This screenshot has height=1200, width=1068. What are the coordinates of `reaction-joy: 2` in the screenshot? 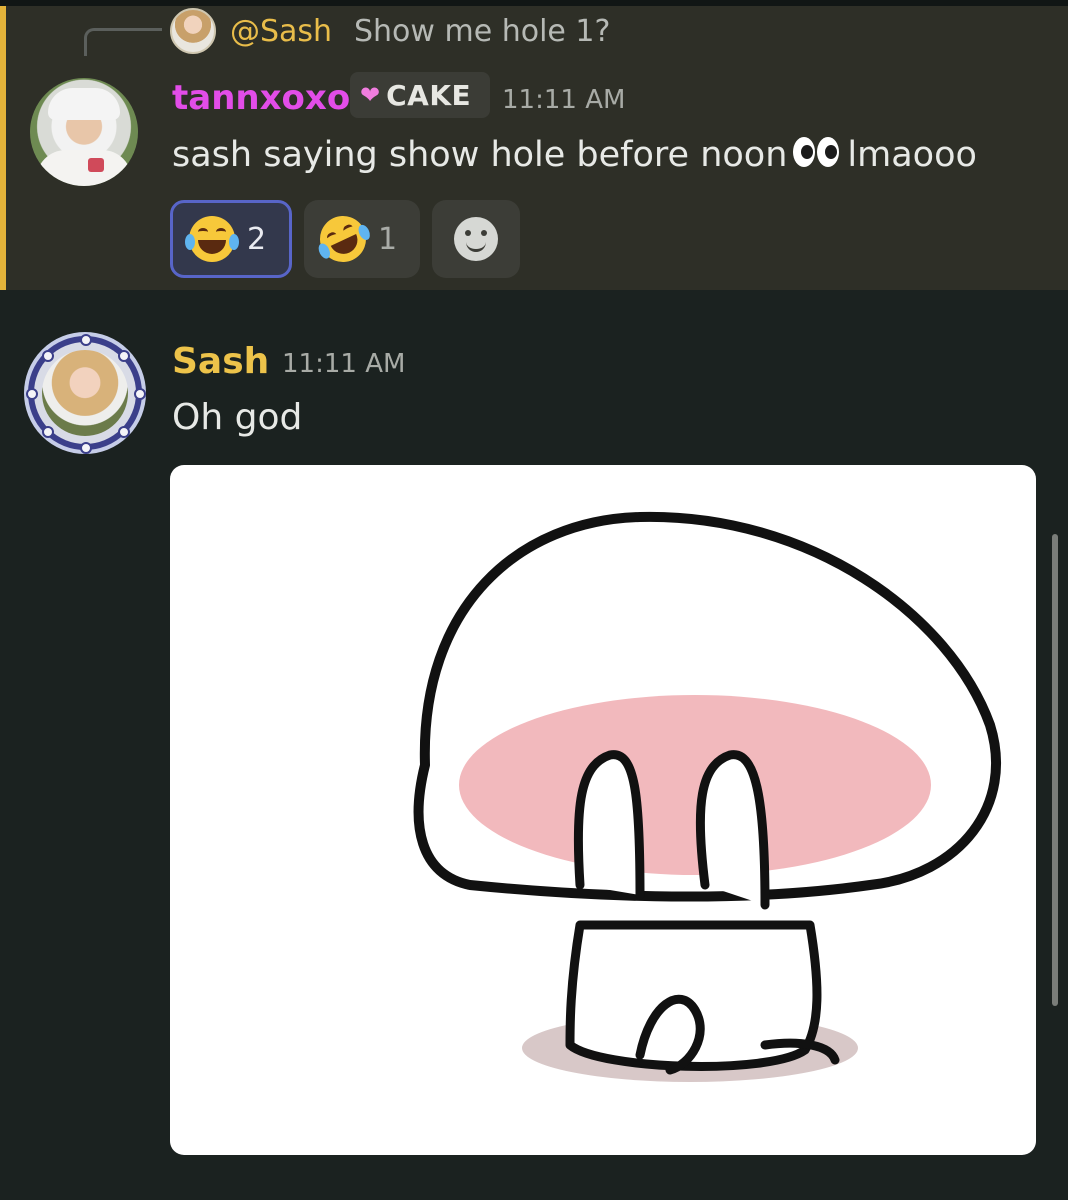 It's located at (231, 239).